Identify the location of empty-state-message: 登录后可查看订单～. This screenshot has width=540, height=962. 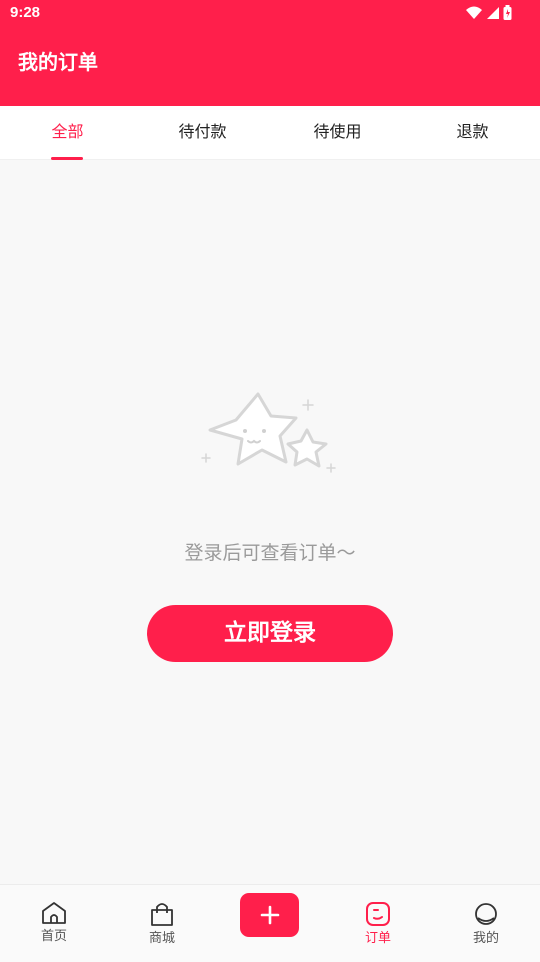
(270, 553).